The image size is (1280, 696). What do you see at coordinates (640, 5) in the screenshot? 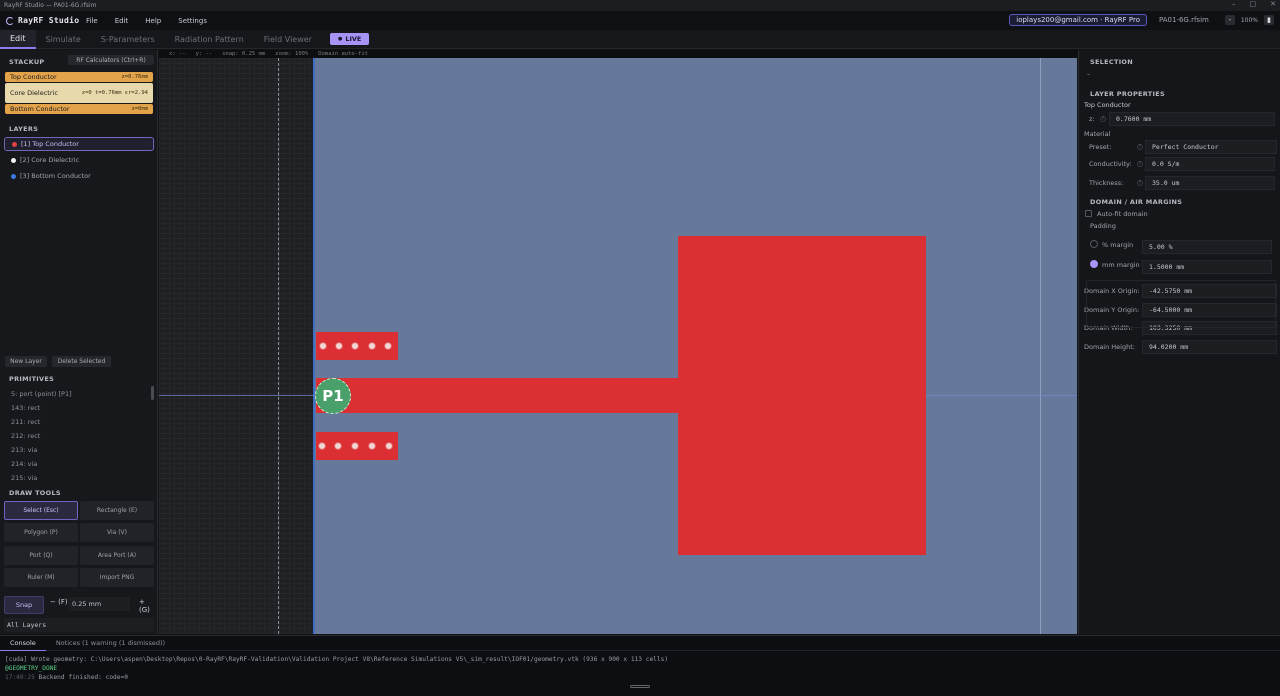
I see `window-titlebar: RayRF Studio — PA01-6G.rfsim – □ ✕` at bounding box center [640, 5].